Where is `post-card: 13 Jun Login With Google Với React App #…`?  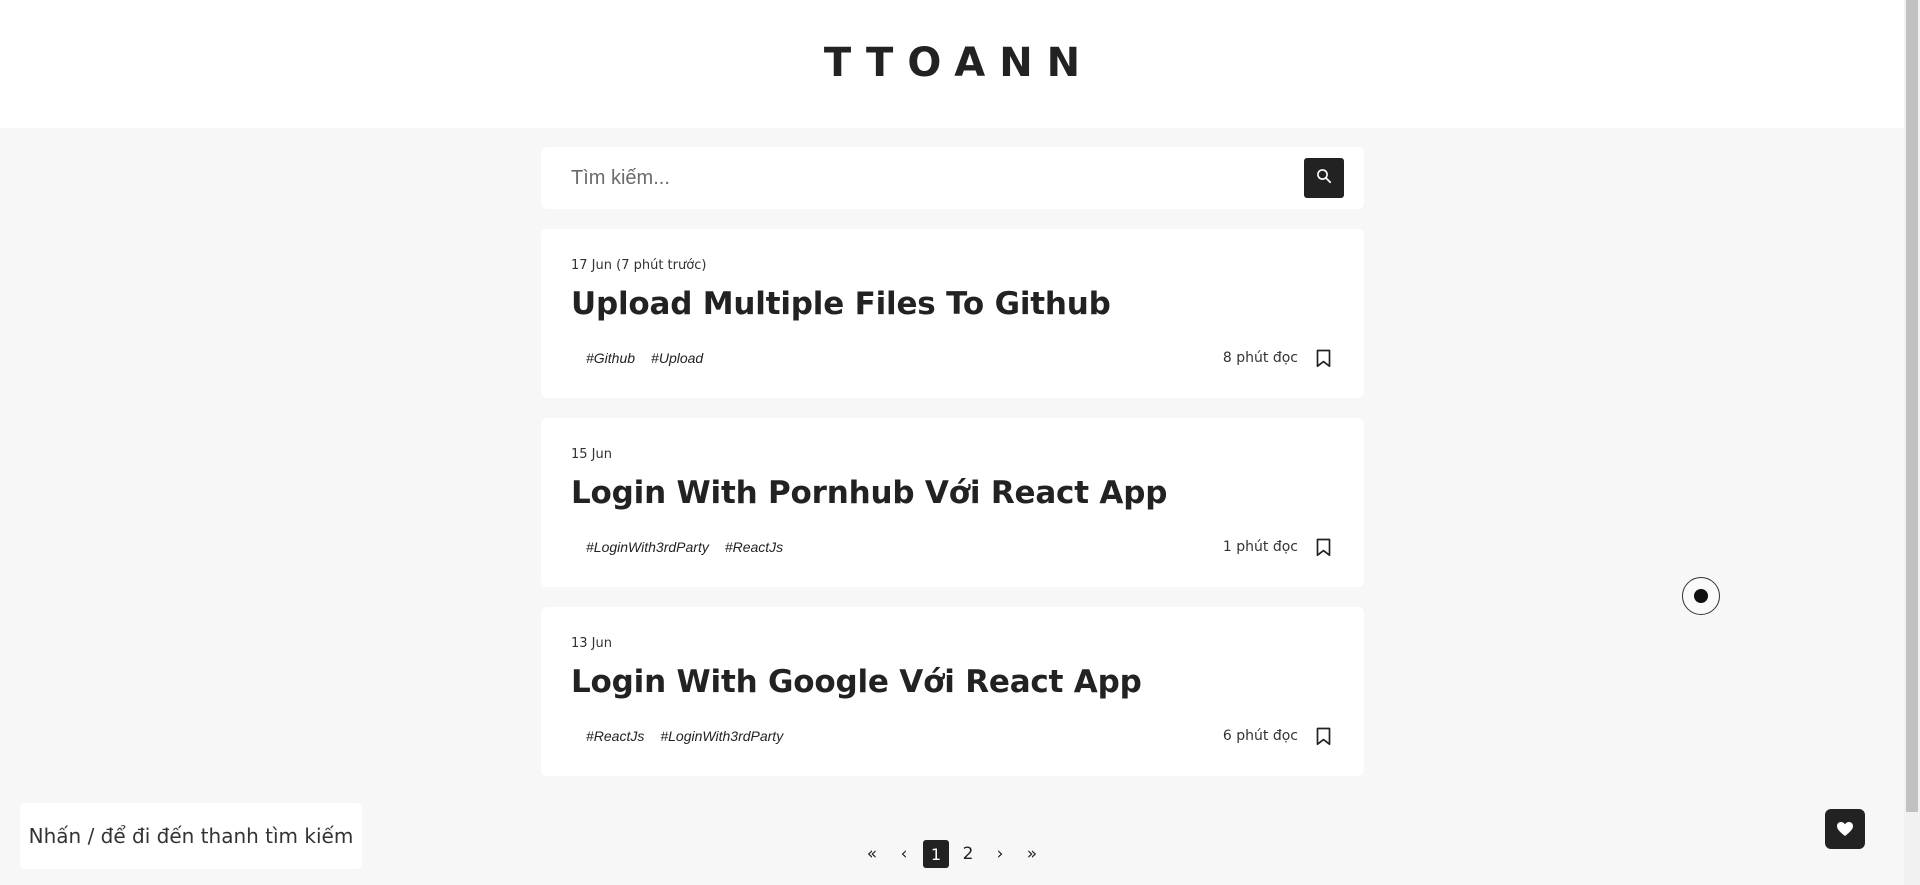
post-card: 13 Jun Login With Google Với React App #… is located at coordinates (952, 691).